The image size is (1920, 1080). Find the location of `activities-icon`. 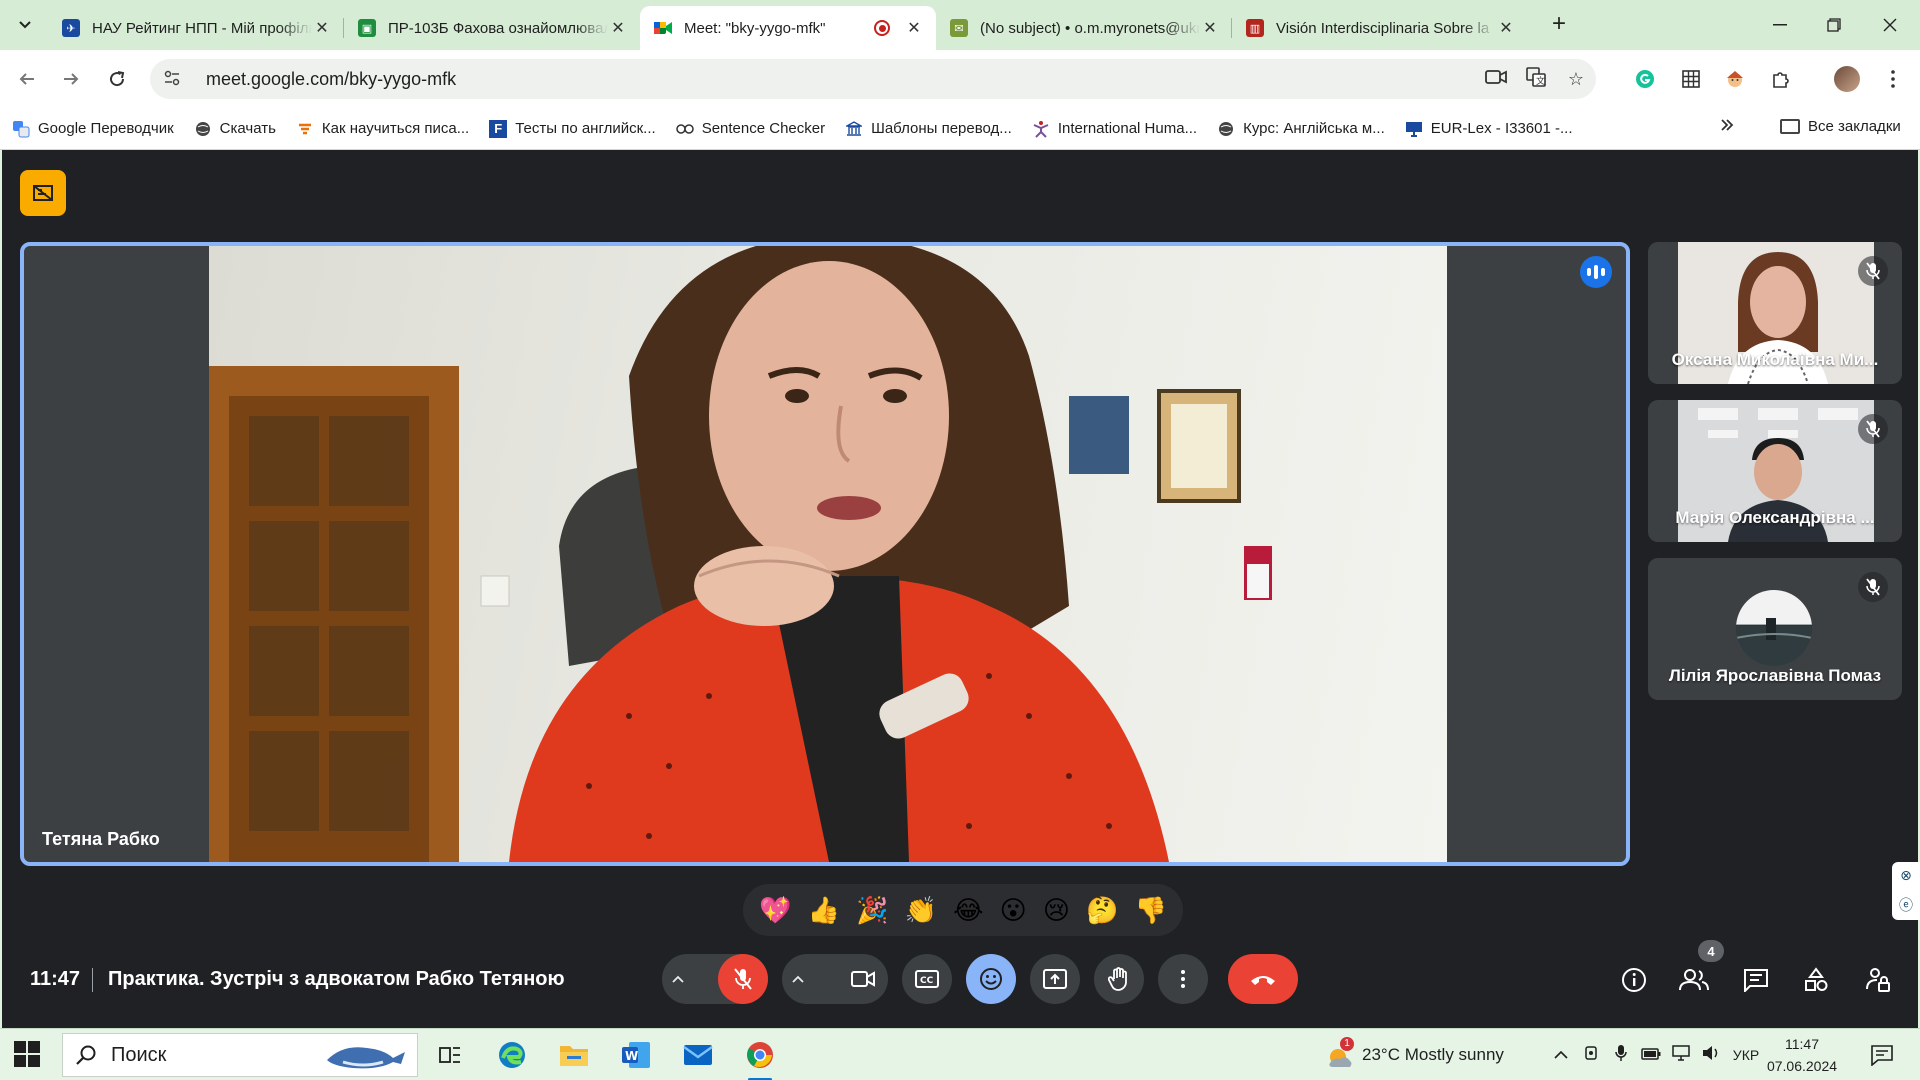

activities-icon is located at coordinates (1816, 979).